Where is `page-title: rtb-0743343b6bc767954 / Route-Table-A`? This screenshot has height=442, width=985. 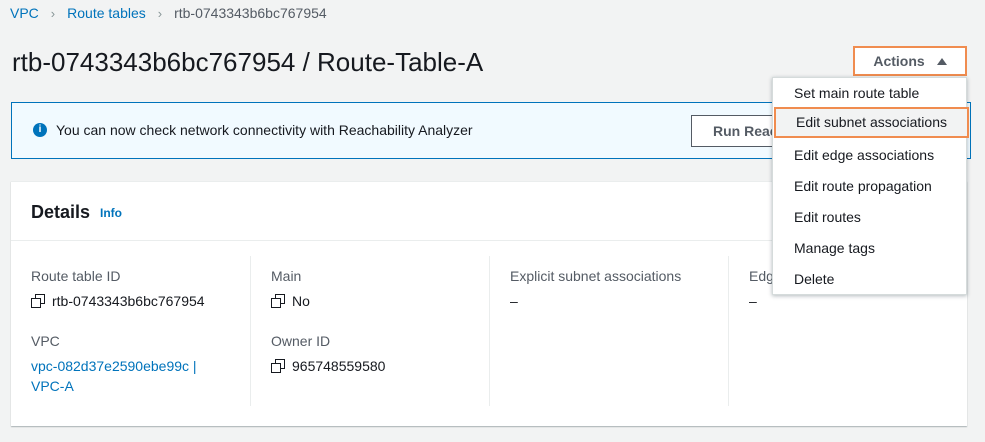 page-title: rtb-0743343b6bc767954 / Route-Table-A is located at coordinates (248, 62).